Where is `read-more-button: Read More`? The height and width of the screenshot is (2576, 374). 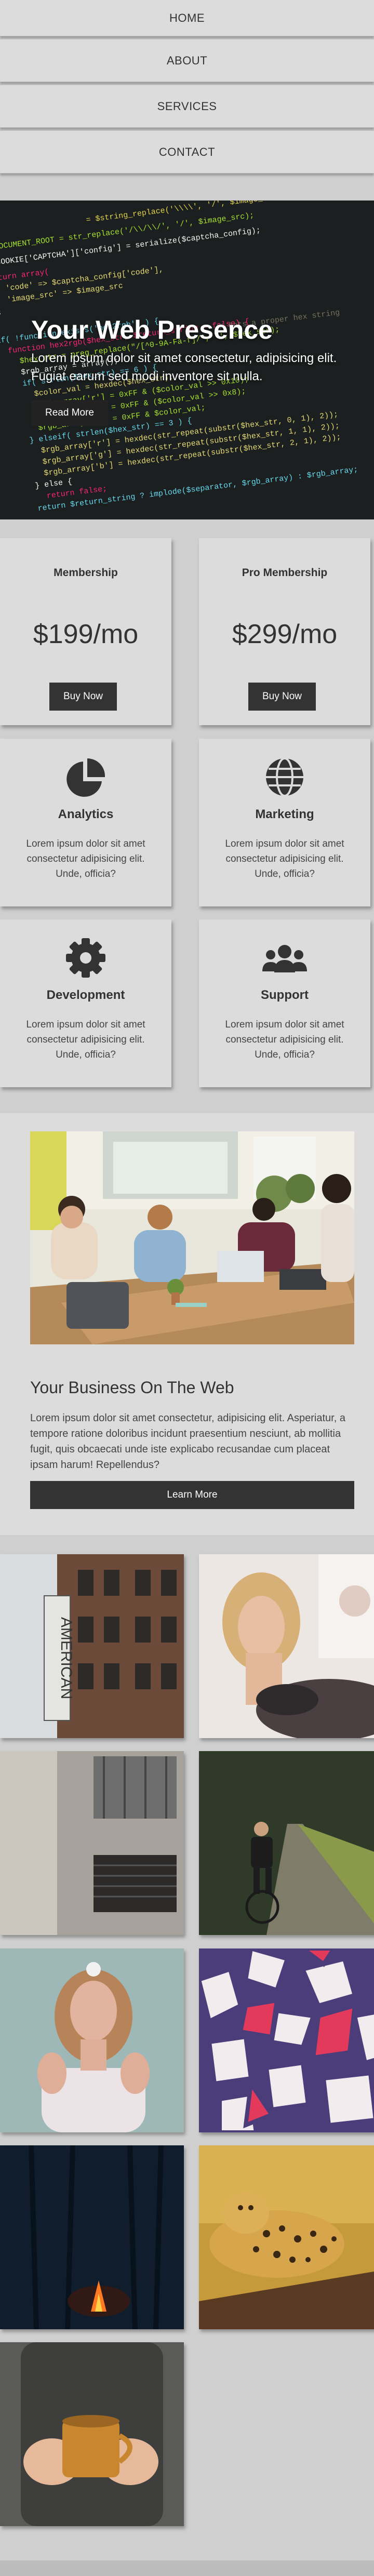 read-more-button: Read More is located at coordinates (69, 413).